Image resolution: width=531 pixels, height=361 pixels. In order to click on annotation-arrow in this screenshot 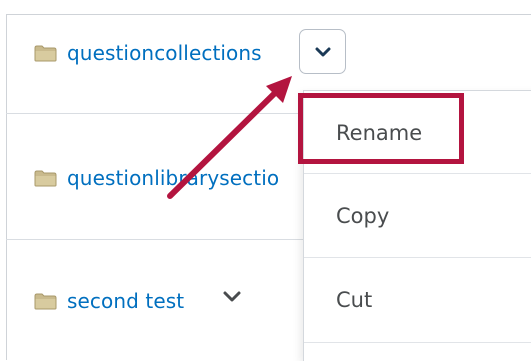, I will do `click(229, 137)`.